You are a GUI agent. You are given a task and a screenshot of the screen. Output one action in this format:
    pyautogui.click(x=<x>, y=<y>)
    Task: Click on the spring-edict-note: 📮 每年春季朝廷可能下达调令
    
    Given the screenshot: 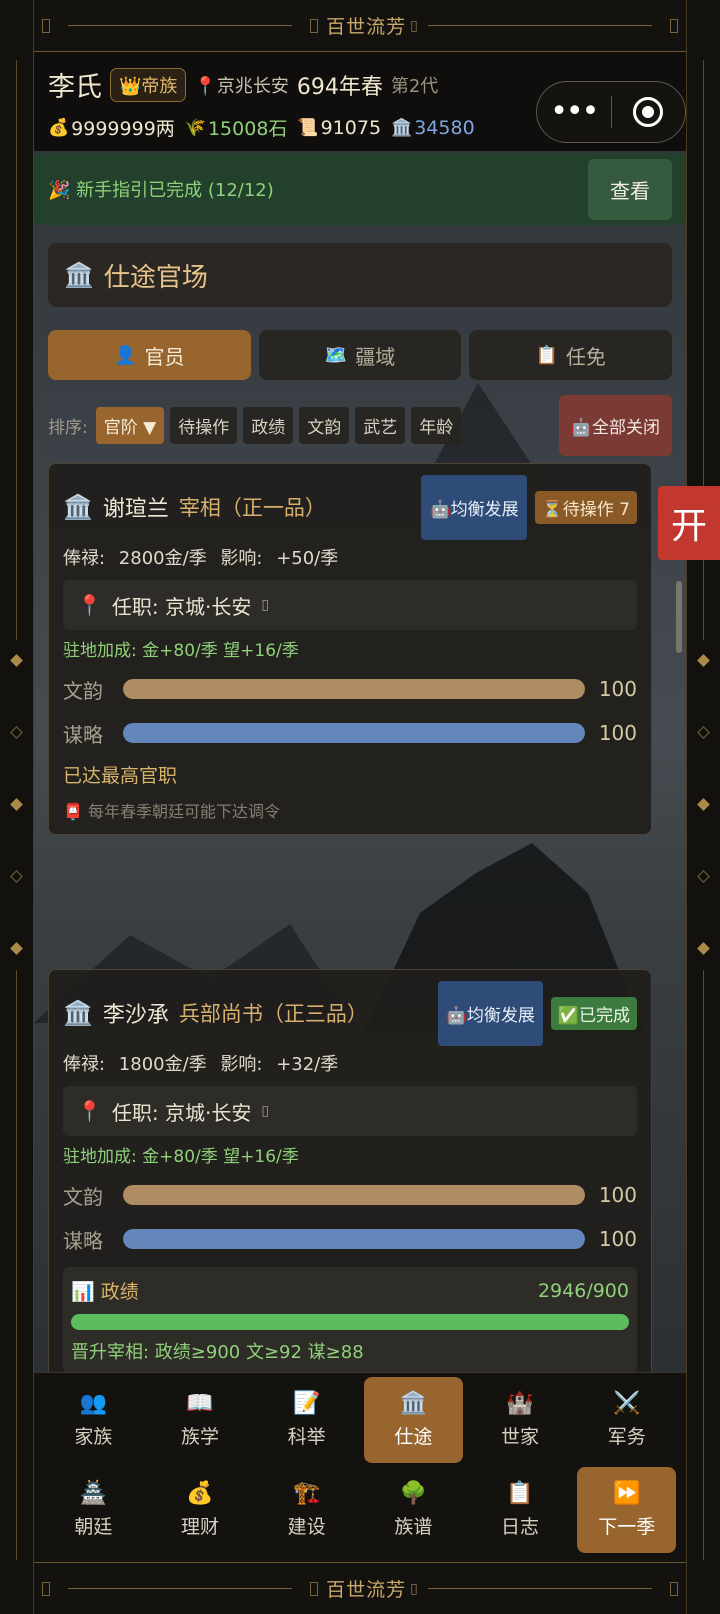 What is the action you would take?
    pyautogui.click(x=172, y=811)
    